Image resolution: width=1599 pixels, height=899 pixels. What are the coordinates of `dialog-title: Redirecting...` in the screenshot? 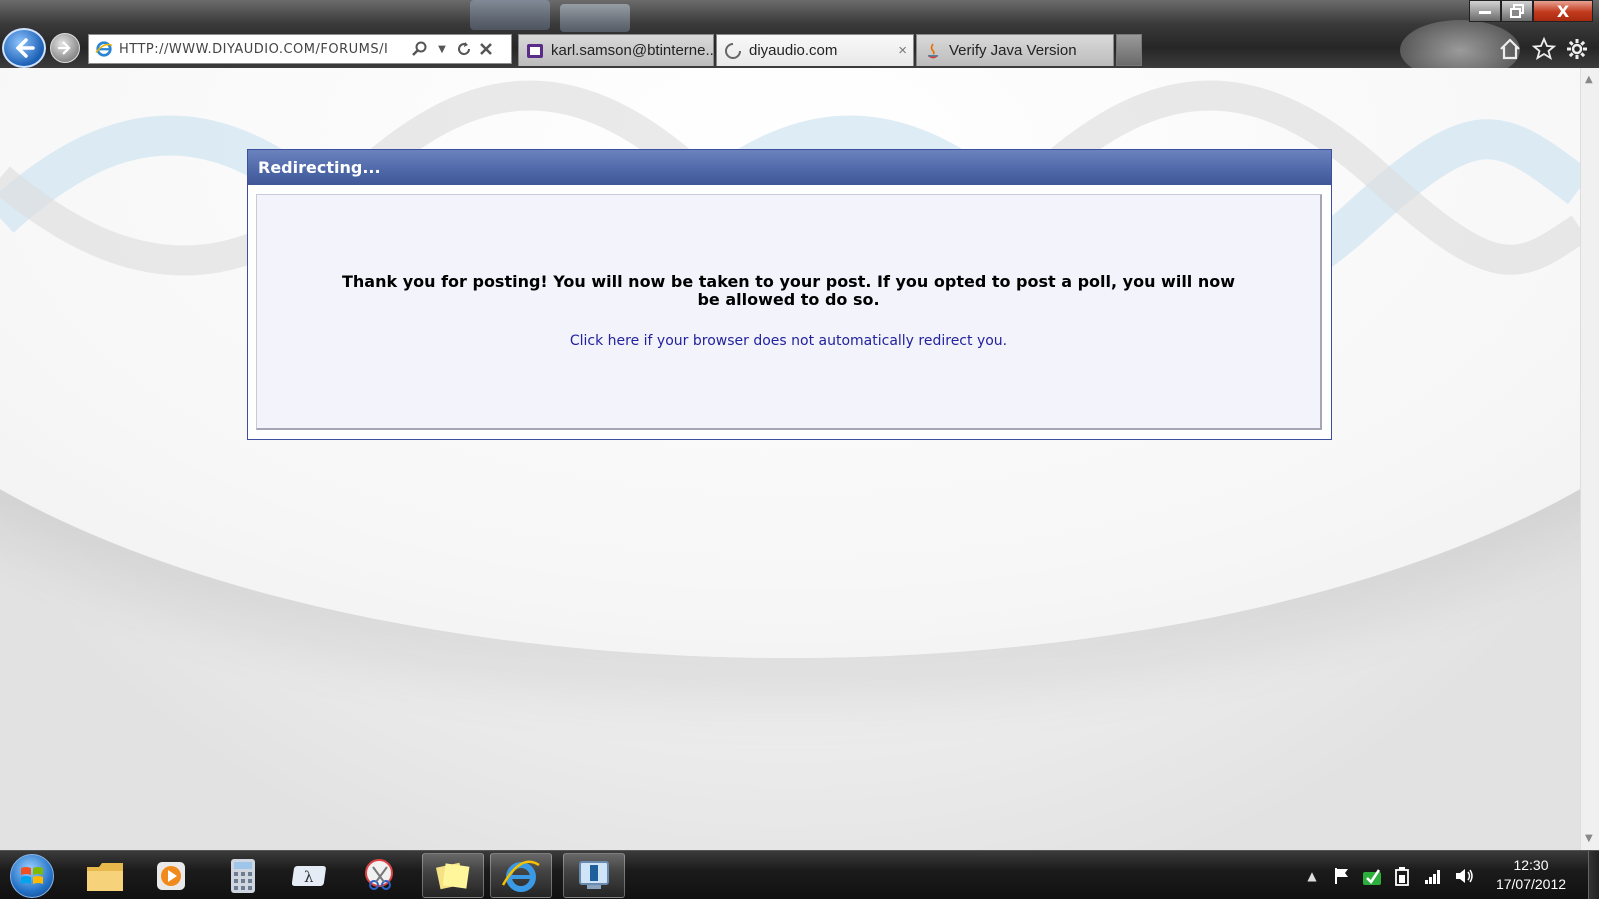 It's located at (789, 167).